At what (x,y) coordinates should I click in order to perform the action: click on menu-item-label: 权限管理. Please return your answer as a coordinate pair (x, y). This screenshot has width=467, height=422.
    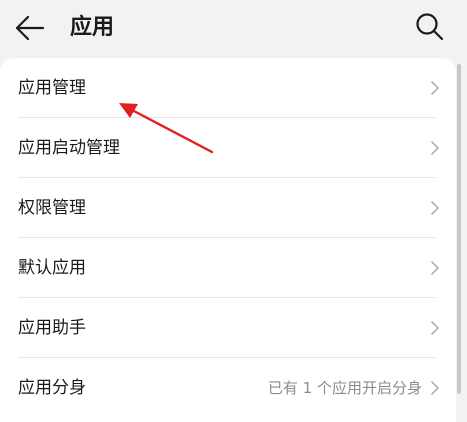
    Looking at the image, I should click on (52, 208).